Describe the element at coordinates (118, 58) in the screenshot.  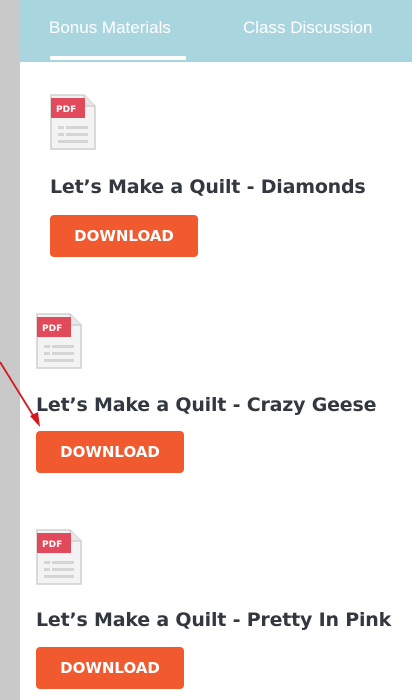
I see `active-tab-indicator` at that location.